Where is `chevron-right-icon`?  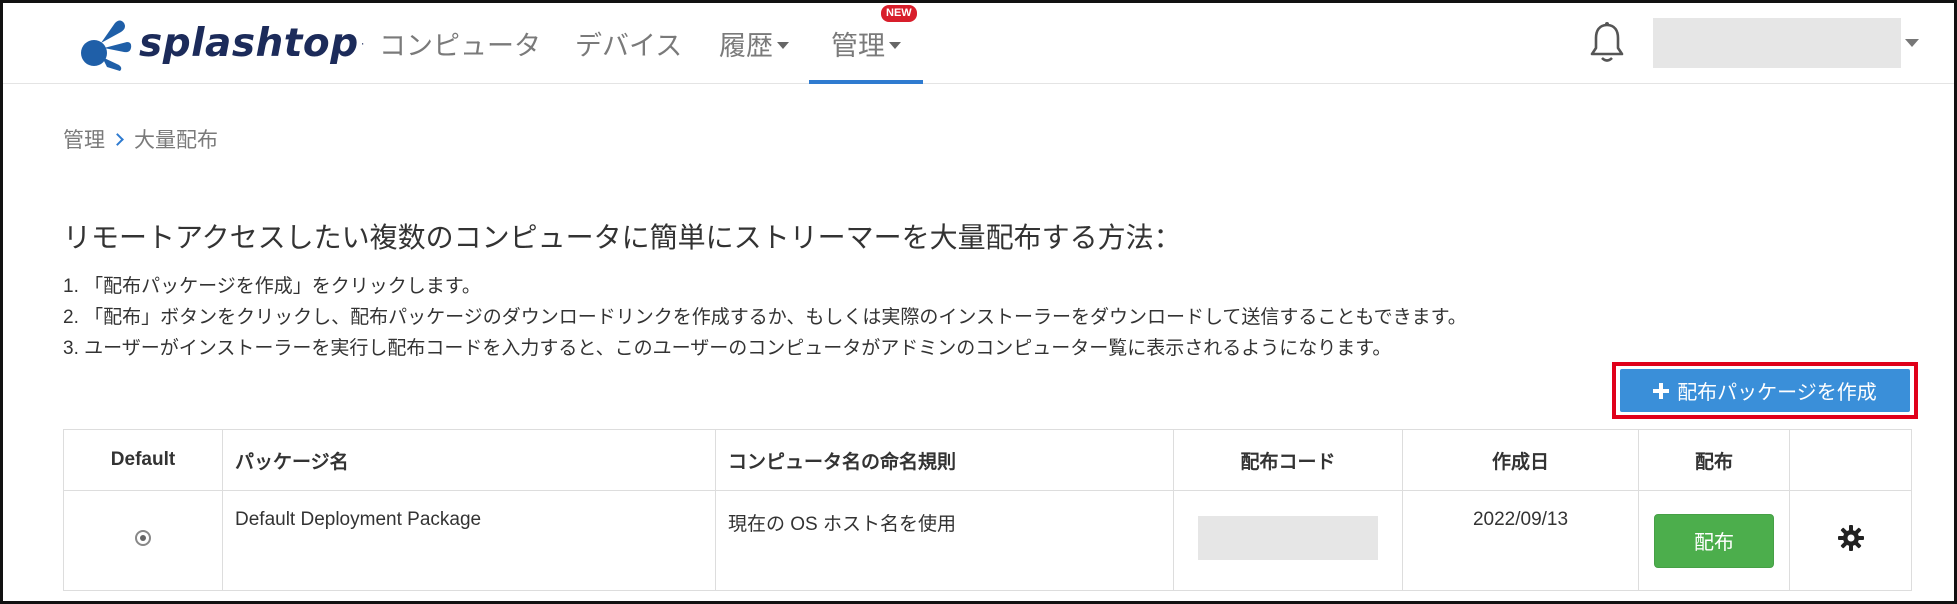
chevron-right-icon is located at coordinates (117, 139).